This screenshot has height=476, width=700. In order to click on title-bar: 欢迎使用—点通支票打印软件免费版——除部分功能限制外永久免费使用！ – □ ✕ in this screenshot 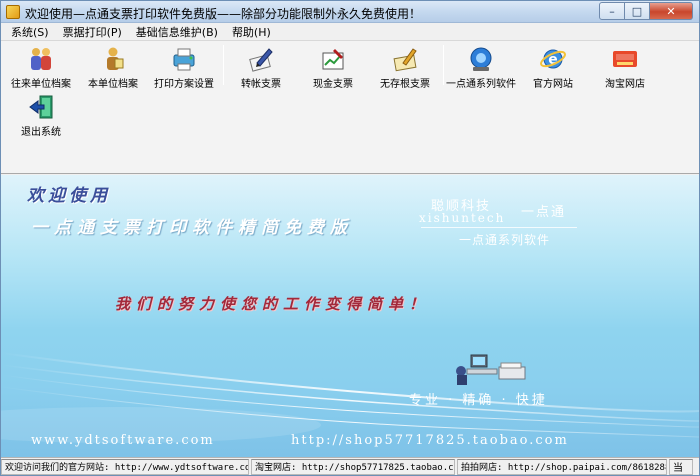, I will do `click(350, 12)`.